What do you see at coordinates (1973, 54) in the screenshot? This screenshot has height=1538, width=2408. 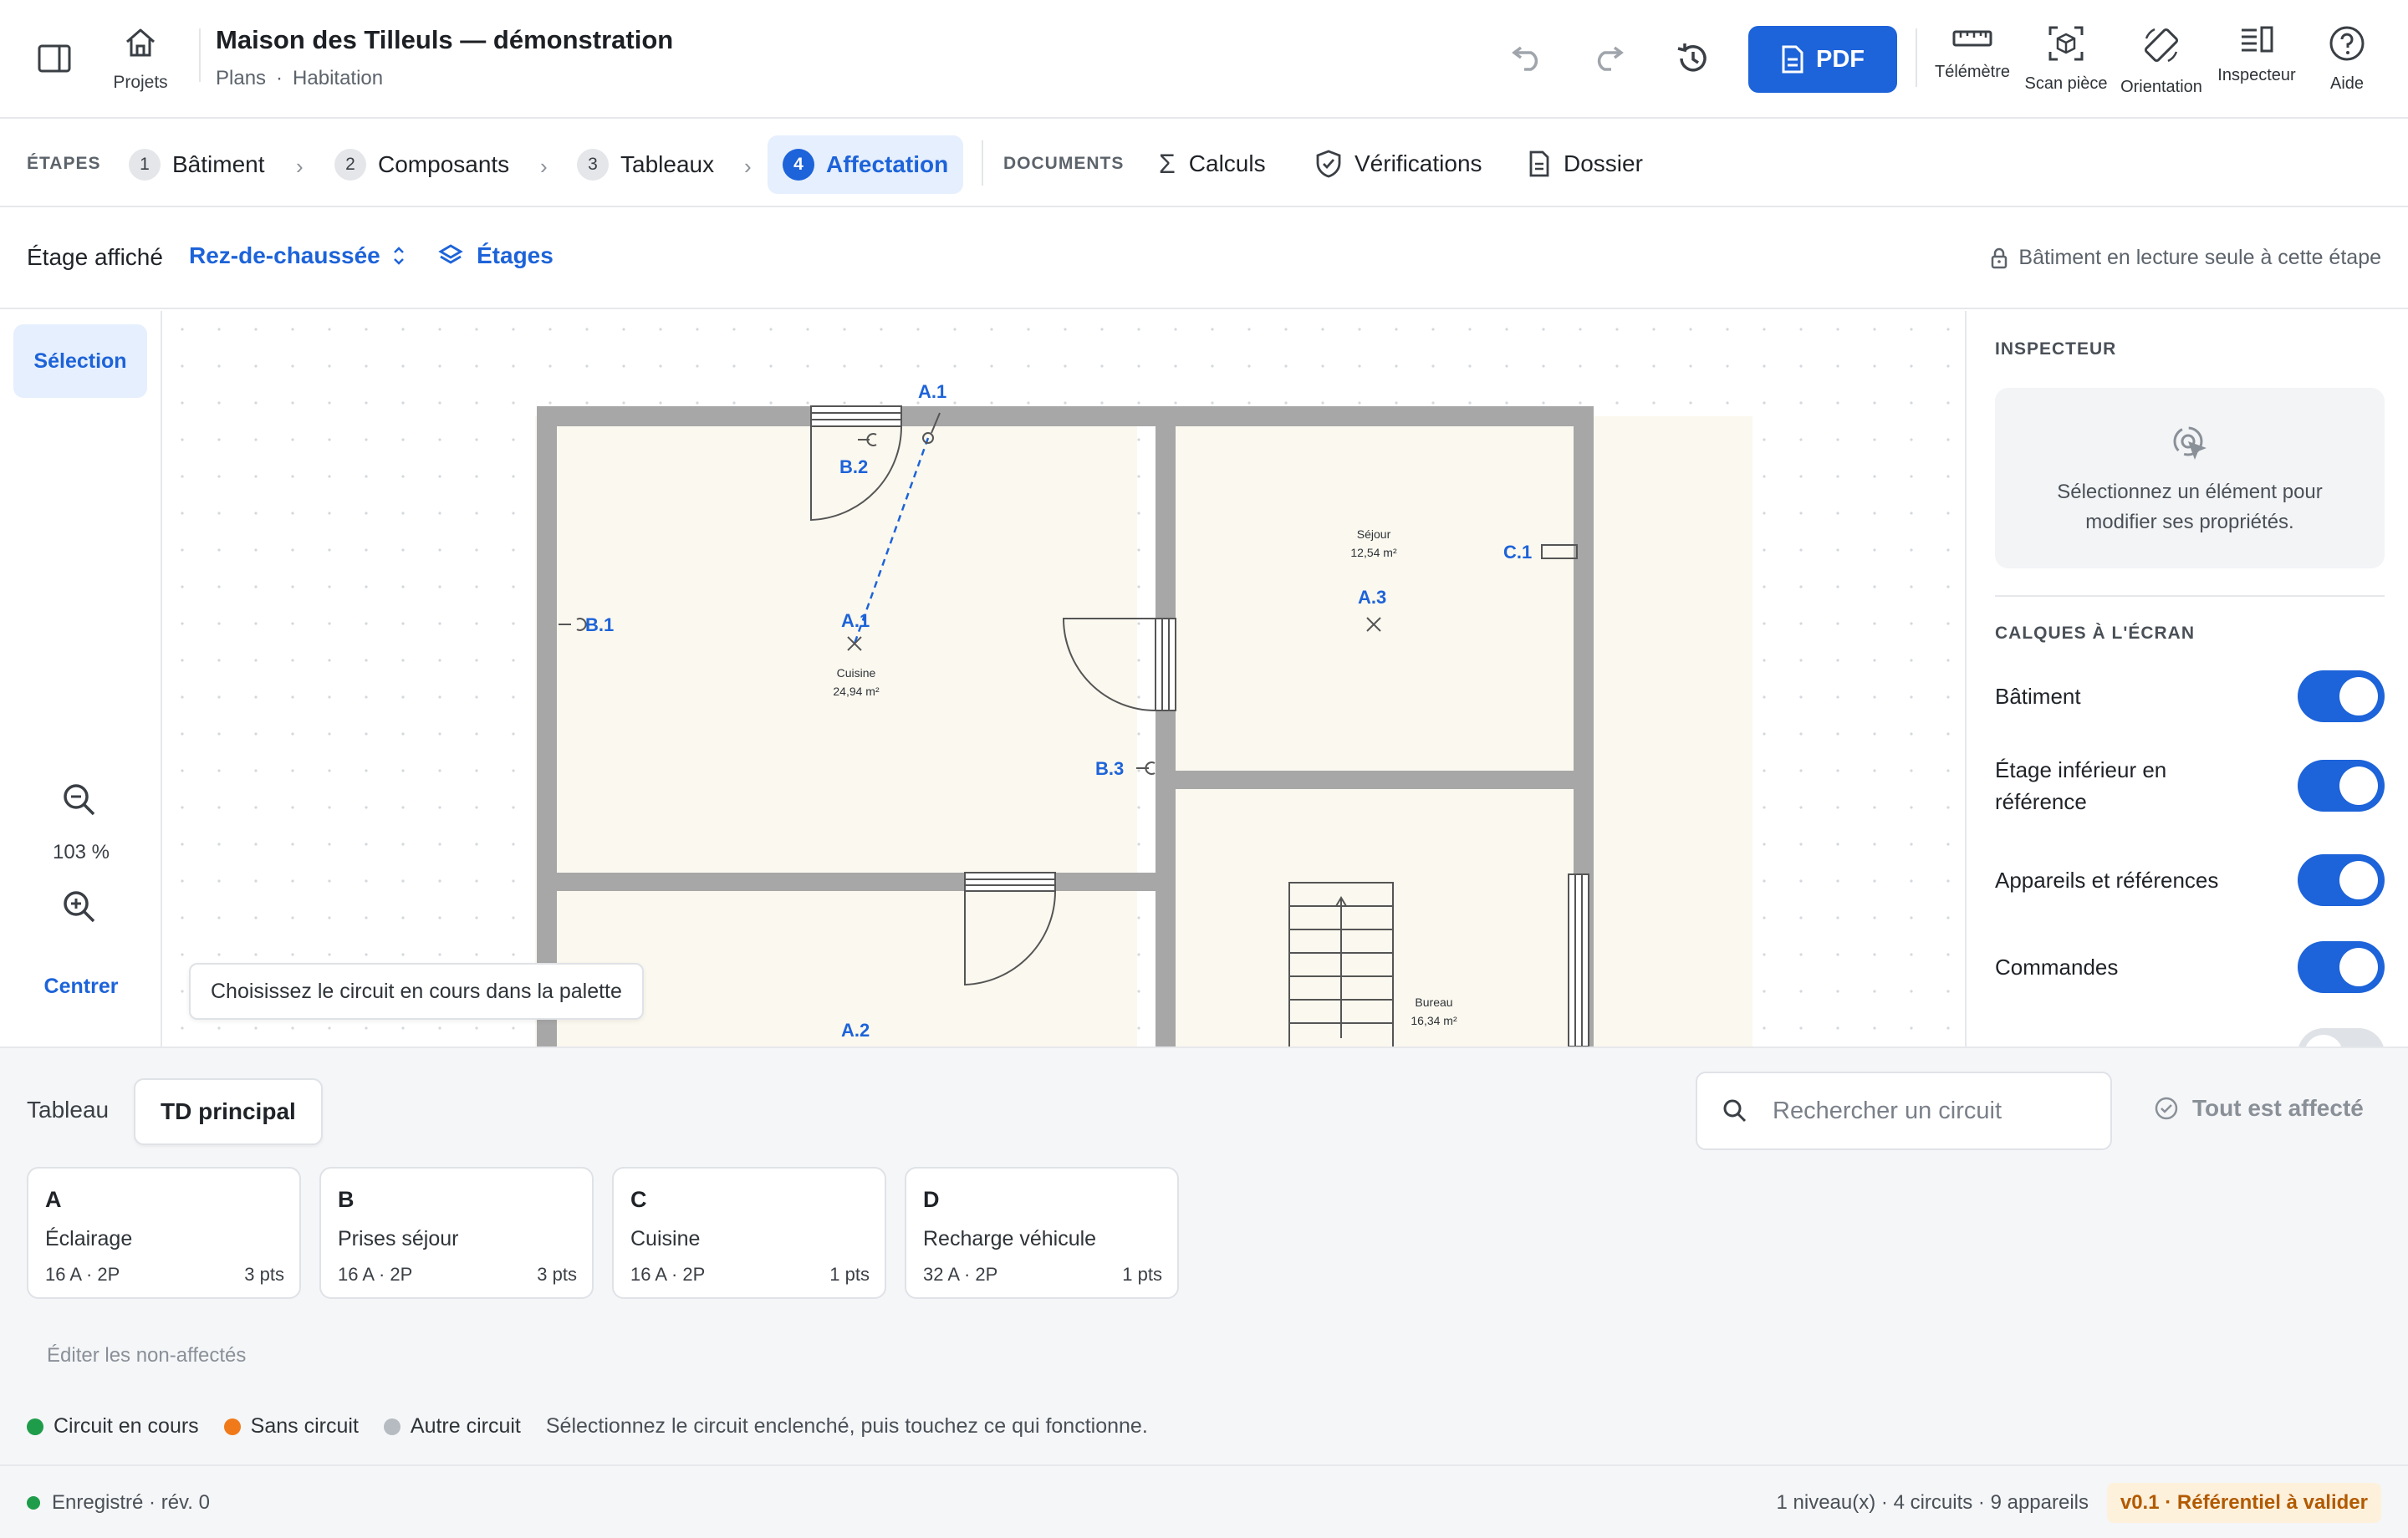 I see `tool-rangefinder: Télémètre` at bounding box center [1973, 54].